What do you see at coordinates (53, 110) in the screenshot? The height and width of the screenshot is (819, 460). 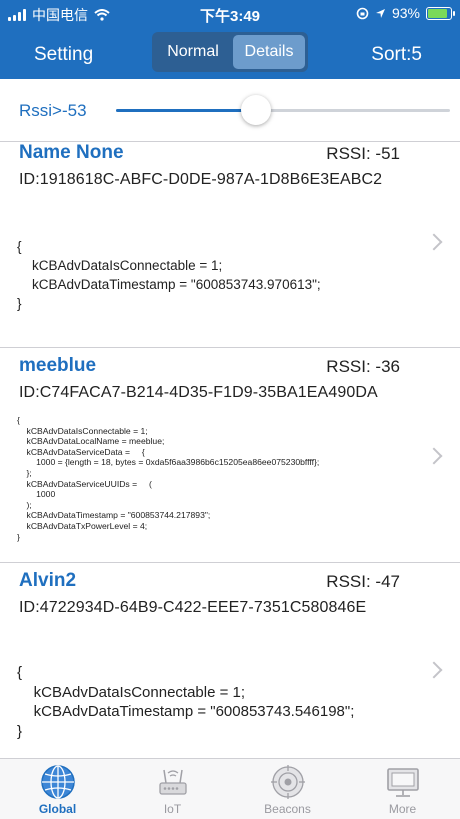 I see `rssi-filter-label: Rssi>-53` at bounding box center [53, 110].